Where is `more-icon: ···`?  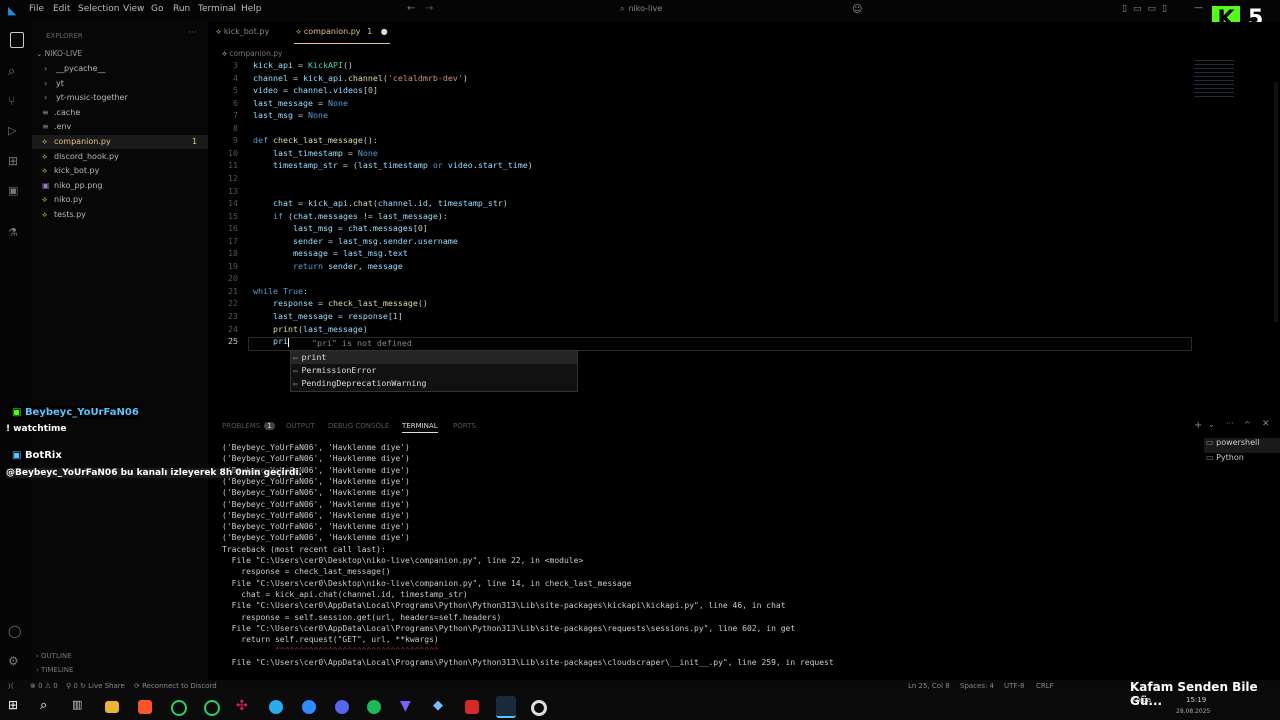 more-icon: ··· is located at coordinates (1230, 423).